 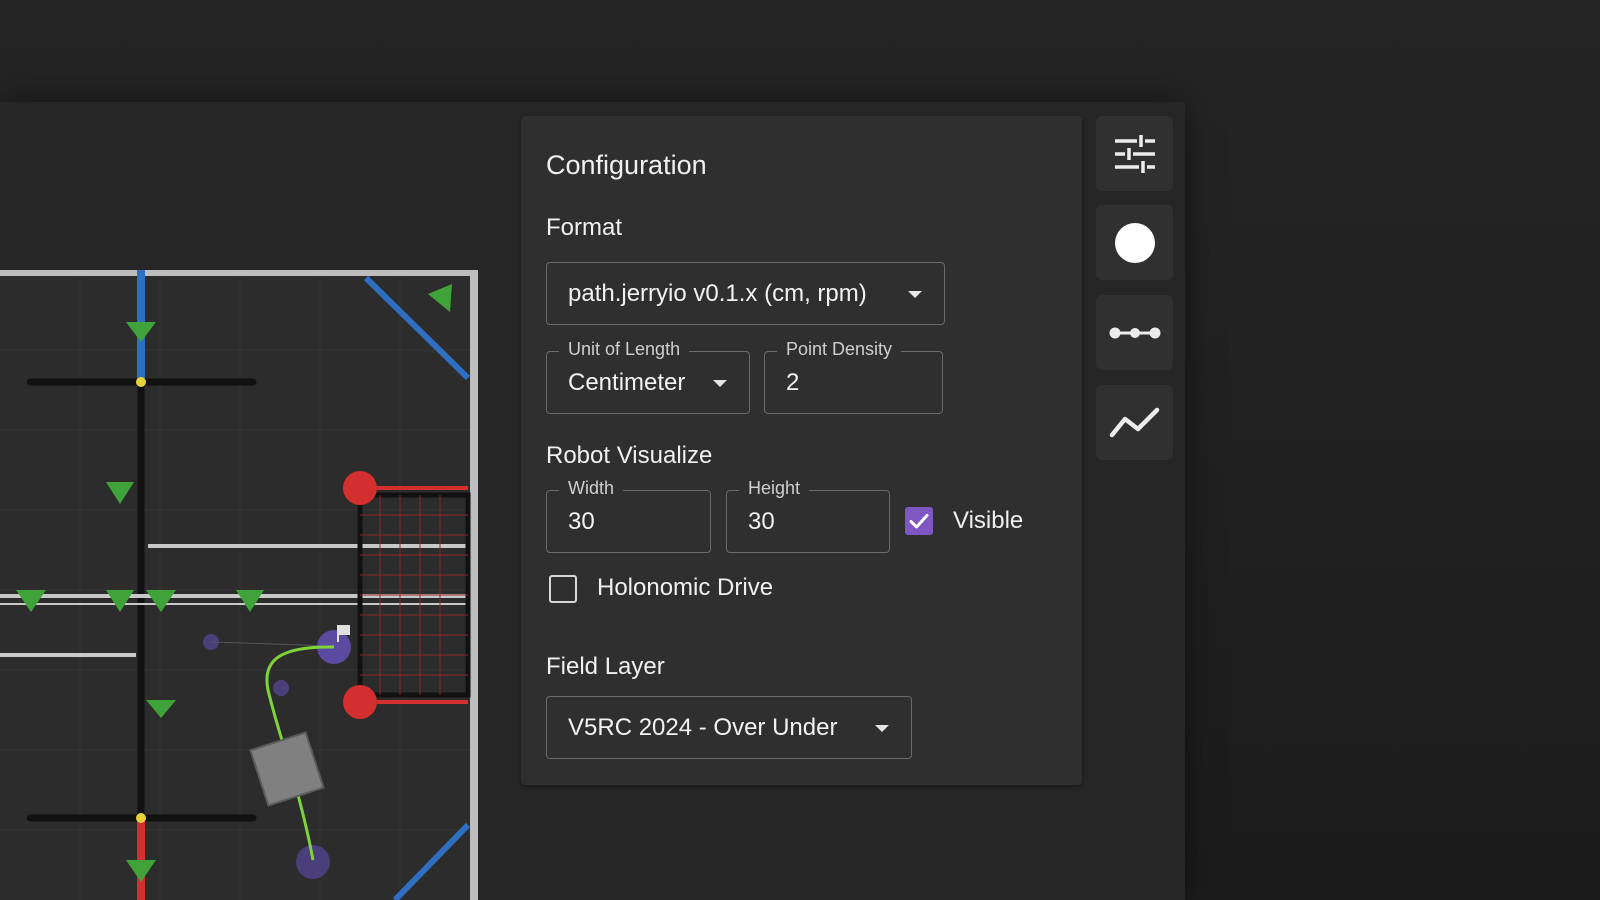 What do you see at coordinates (584, 227) in the screenshot?
I see `format-label: Format` at bounding box center [584, 227].